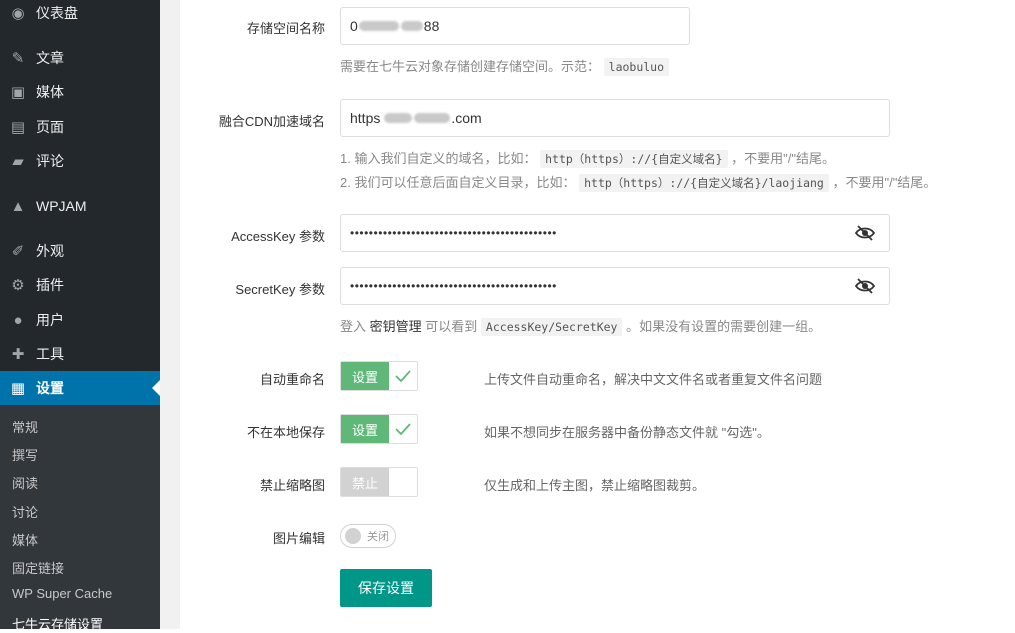 The image size is (1015, 633). I want to click on no-thumb-desc: 仅生成和上传主图，禁止缩略图裁剪。, so click(595, 485).